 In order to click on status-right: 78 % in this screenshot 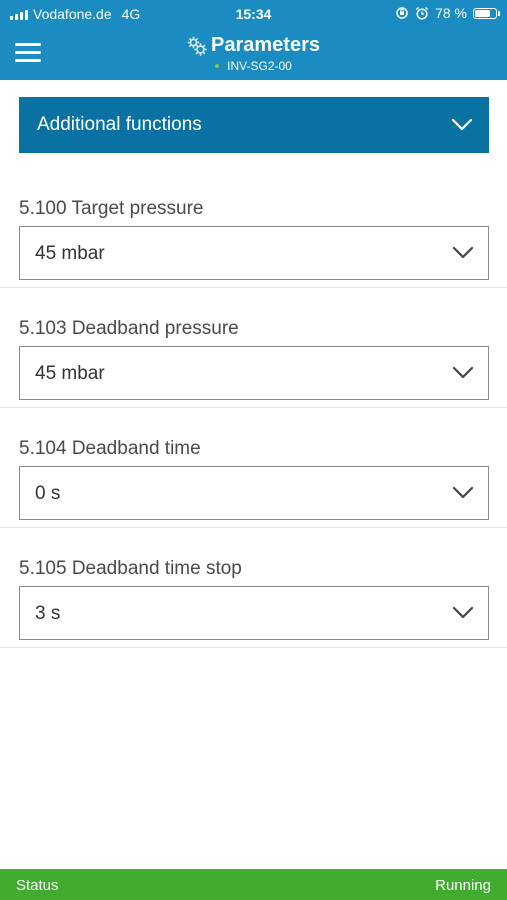, I will do `click(447, 13)`.